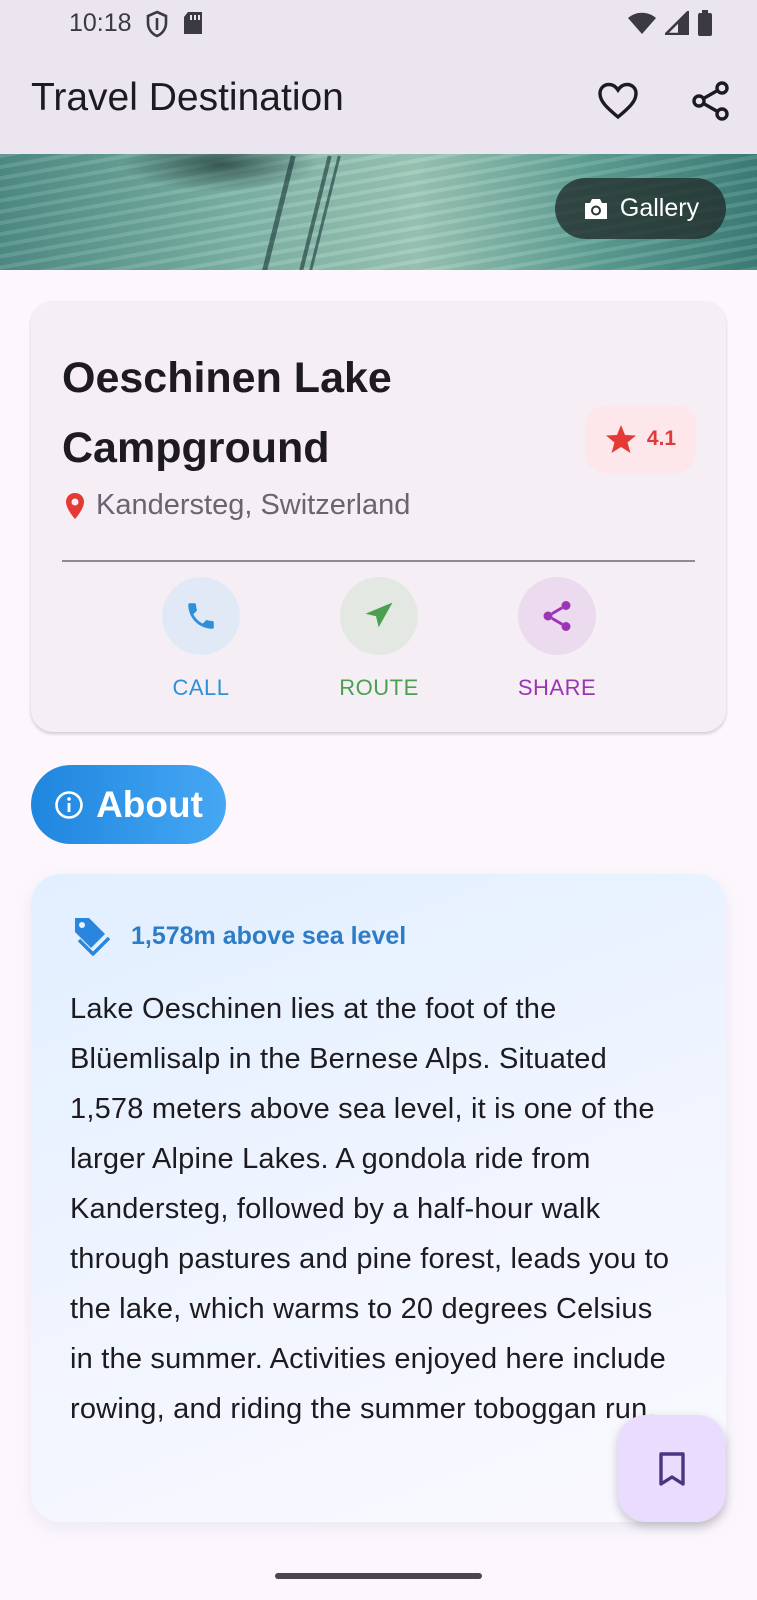  What do you see at coordinates (227, 413) in the screenshot?
I see `place-name: Oeschinen Lake Campground` at bounding box center [227, 413].